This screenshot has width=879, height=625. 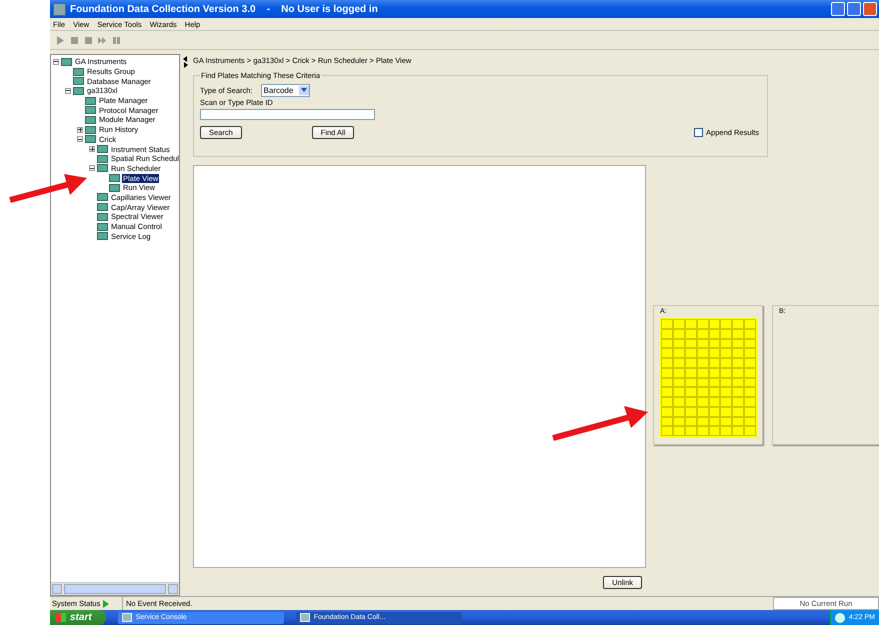 What do you see at coordinates (115, 588) in the screenshot?
I see `horizontal-scrollbar` at bounding box center [115, 588].